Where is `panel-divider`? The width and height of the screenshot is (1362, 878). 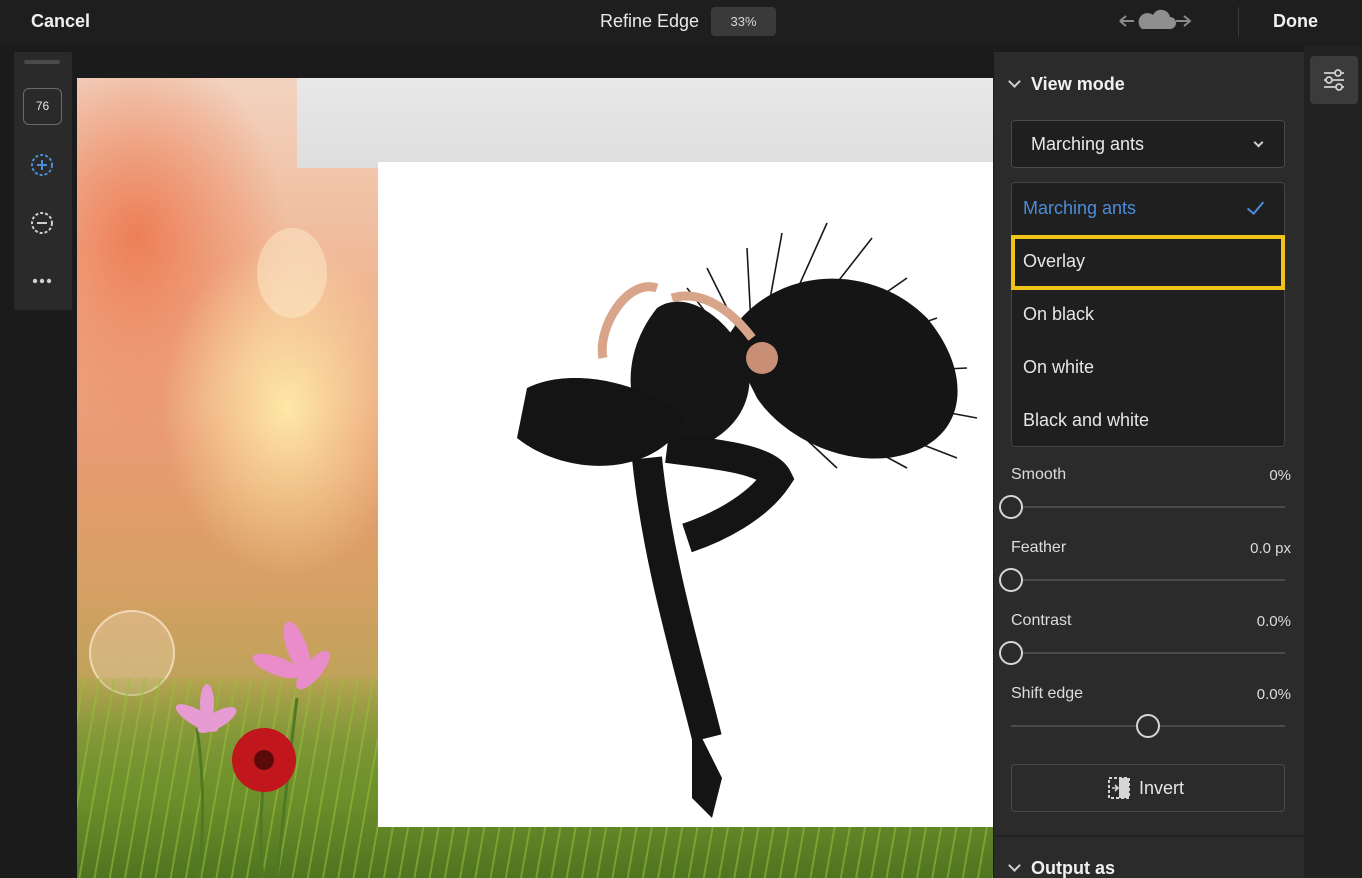
panel-divider is located at coordinates (1149, 836).